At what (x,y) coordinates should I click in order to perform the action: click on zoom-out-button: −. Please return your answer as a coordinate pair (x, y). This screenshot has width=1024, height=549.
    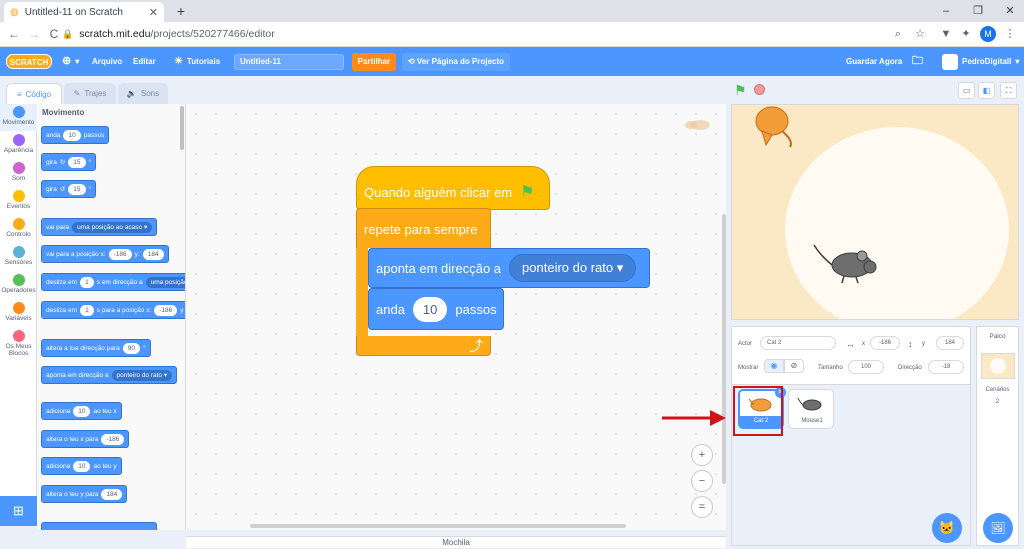
    Looking at the image, I should click on (702, 481).